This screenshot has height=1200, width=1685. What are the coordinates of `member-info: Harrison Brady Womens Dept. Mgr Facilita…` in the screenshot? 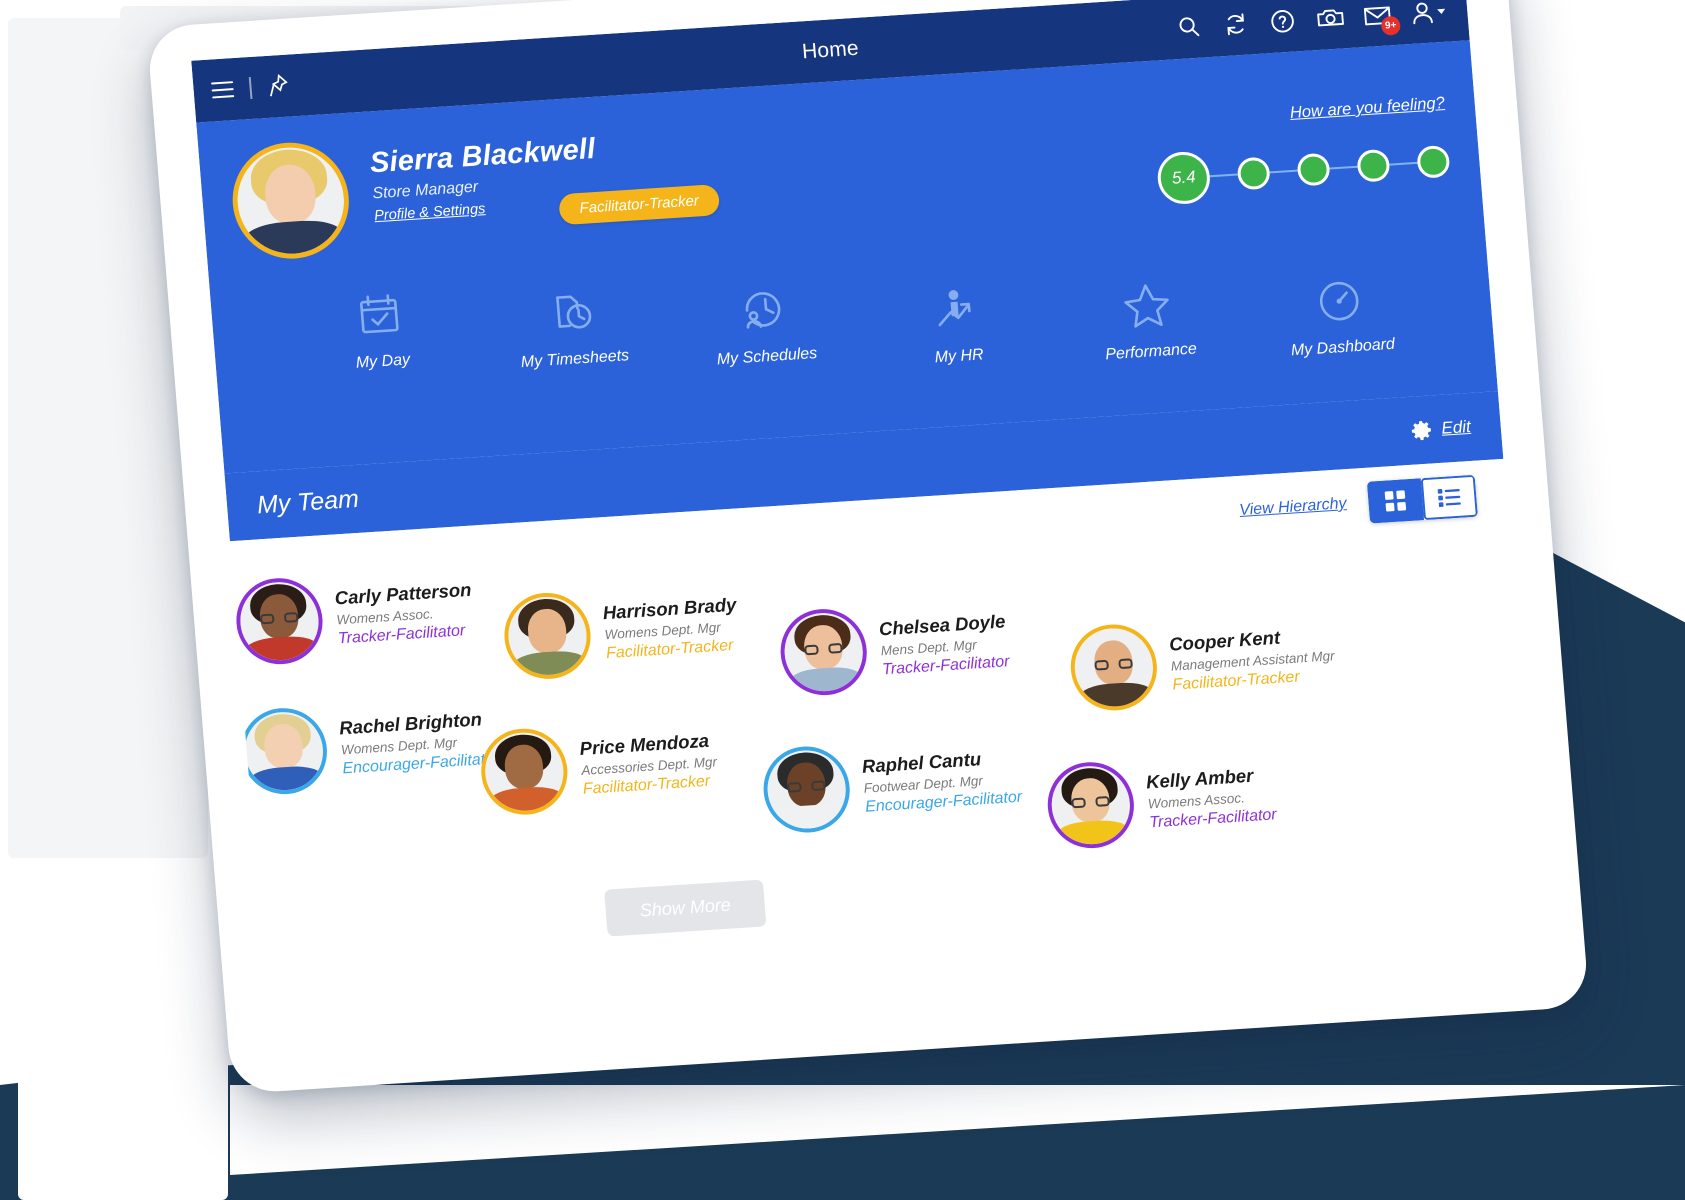 It's located at (671, 627).